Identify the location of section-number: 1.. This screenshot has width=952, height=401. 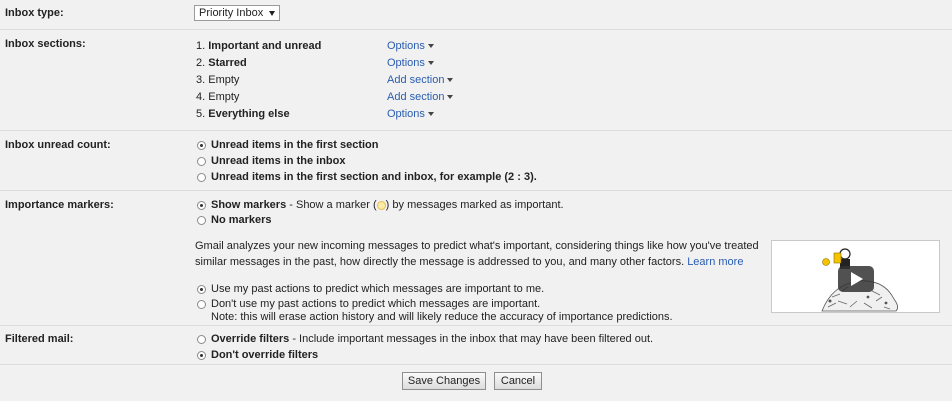
(201, 46).